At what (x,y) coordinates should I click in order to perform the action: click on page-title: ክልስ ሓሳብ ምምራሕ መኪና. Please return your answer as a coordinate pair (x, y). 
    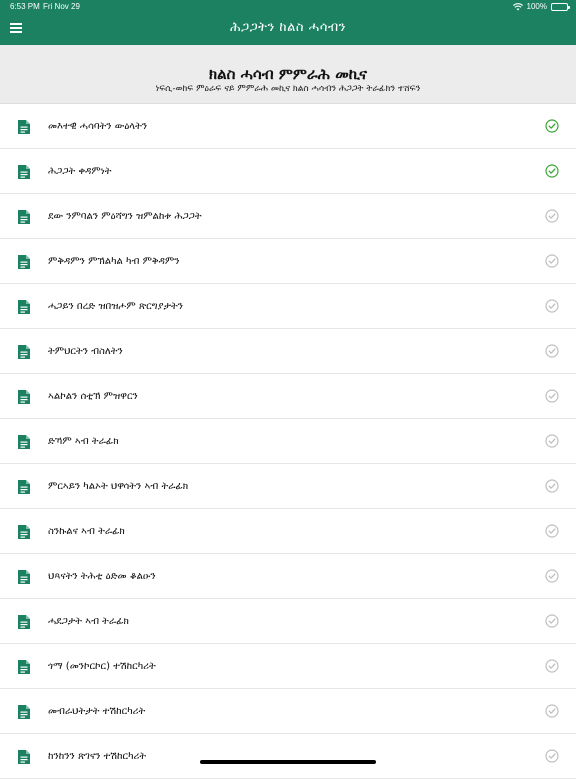
    Looking at the image, I should click on (288, 74).